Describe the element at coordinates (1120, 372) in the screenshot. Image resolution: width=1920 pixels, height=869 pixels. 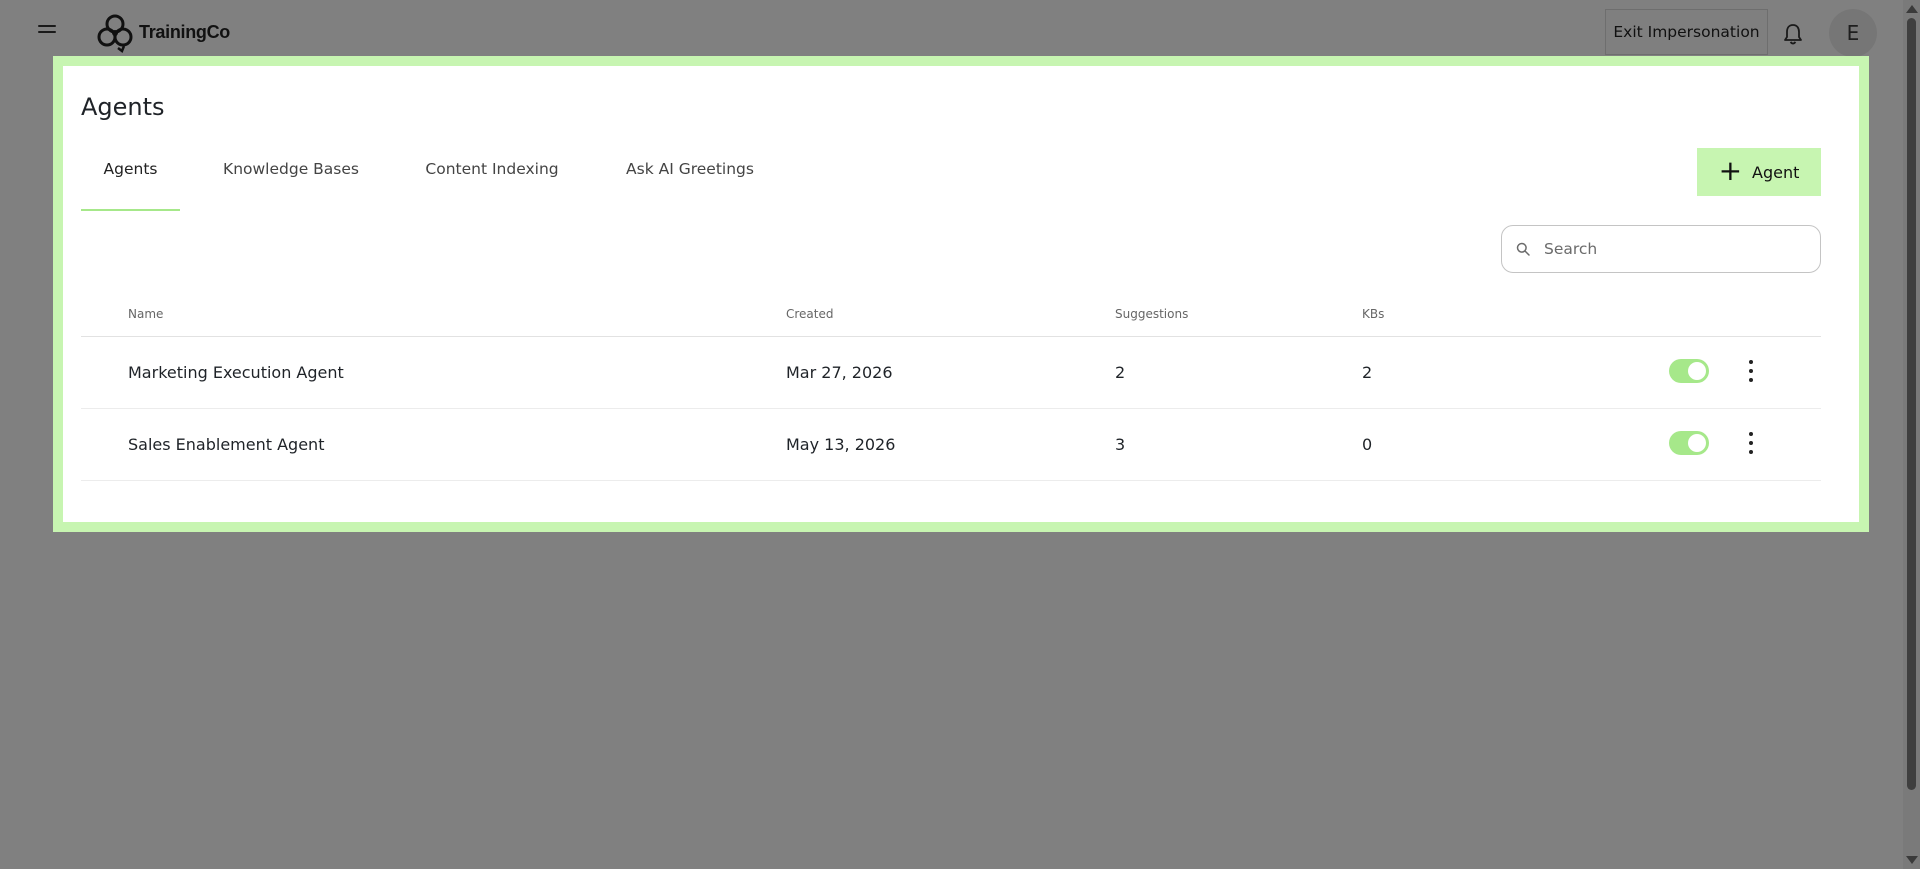
I see `agent-suggestions: 2` at that location.